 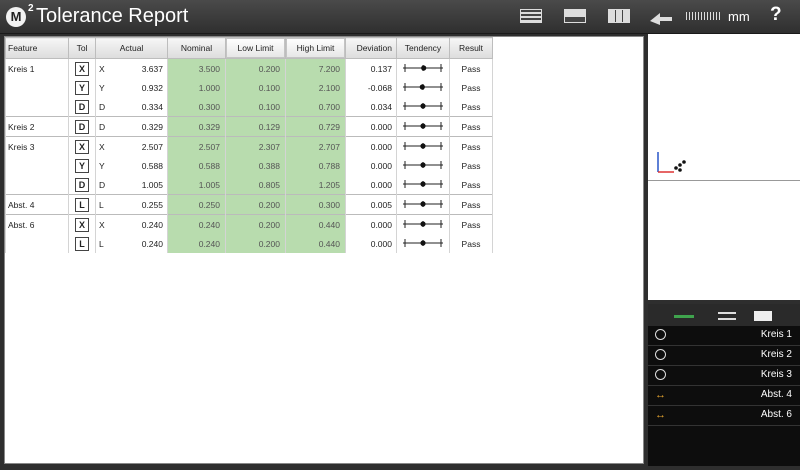 I want to click on low-limit-value: 2.307, so click(x=255, y=146).